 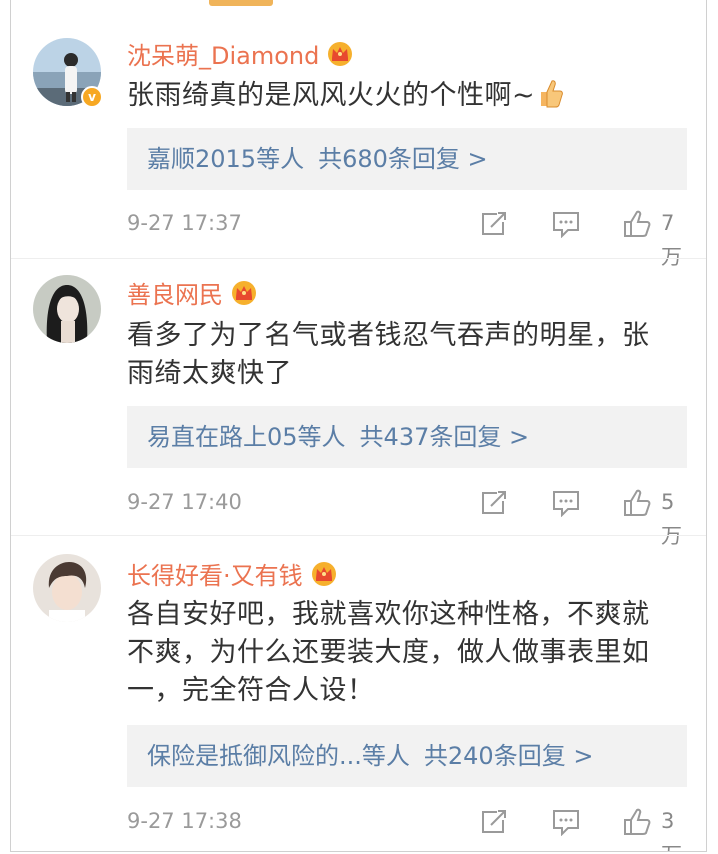 What do you see at coordinates (403, 159) in the screenshot?
I see `reply-count: 共680条回复 >` at bounding box center [403, 159].